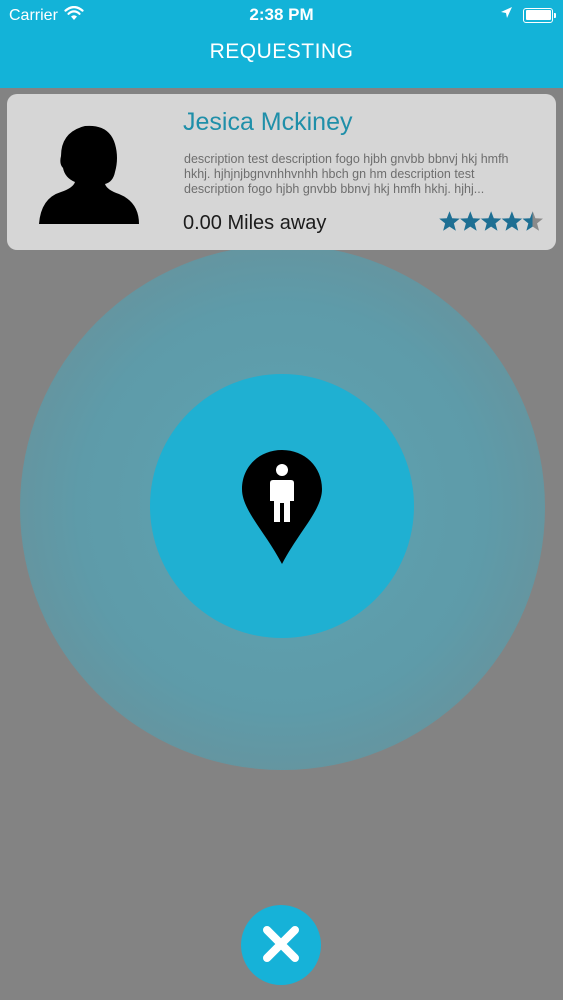 This screenshot has height=1000, width=563. I want to click on status-right, so click(528, 15).